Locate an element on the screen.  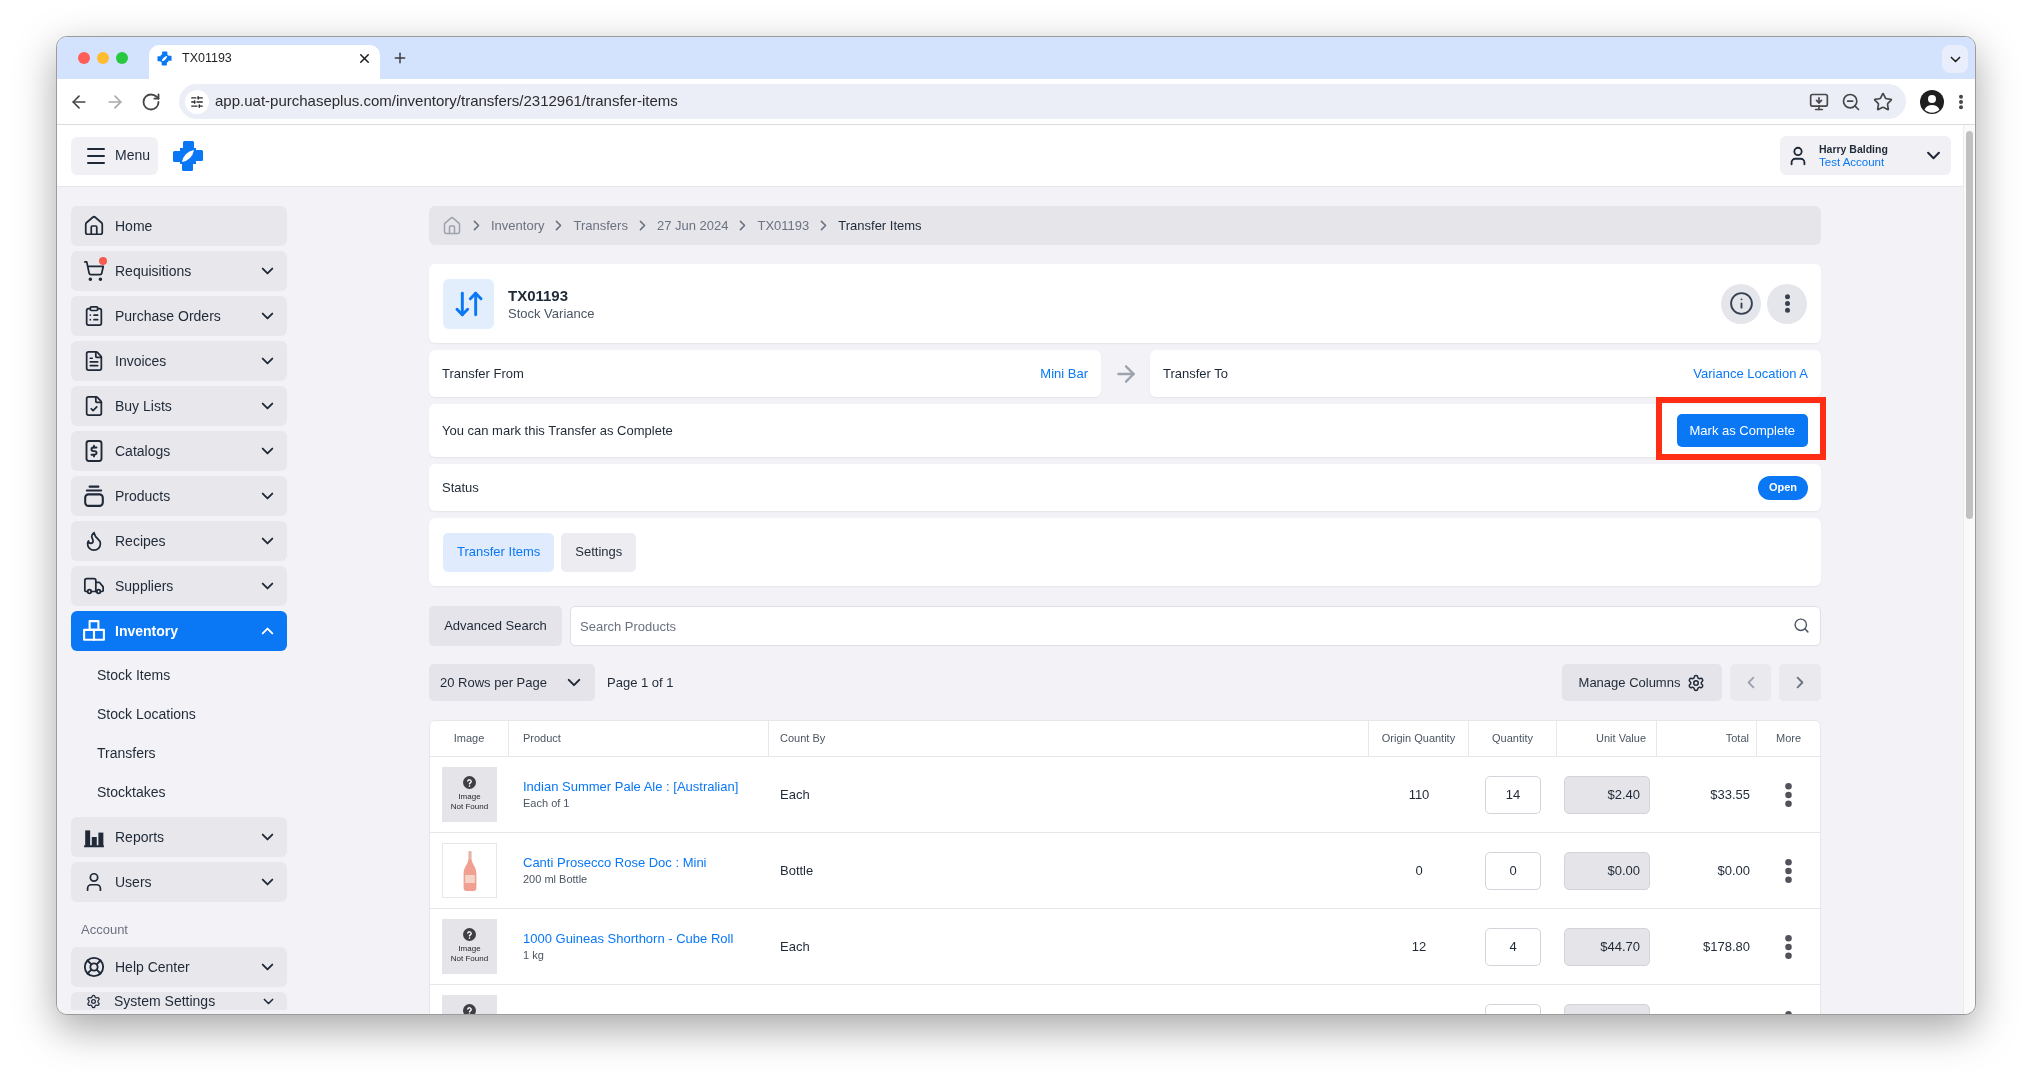
sidebar-item: Catalogs is located at coordinates (179, 451).